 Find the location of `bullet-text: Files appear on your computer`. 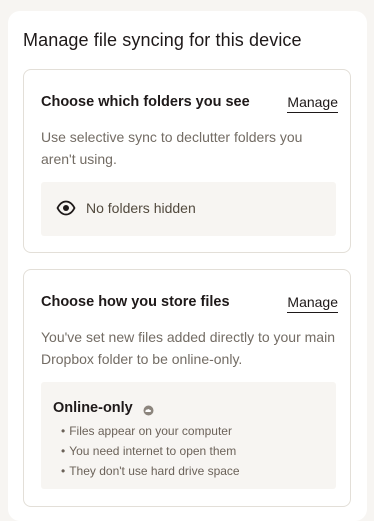

bullet-text: Files appear on your computer is located at coordinates (150, 431).